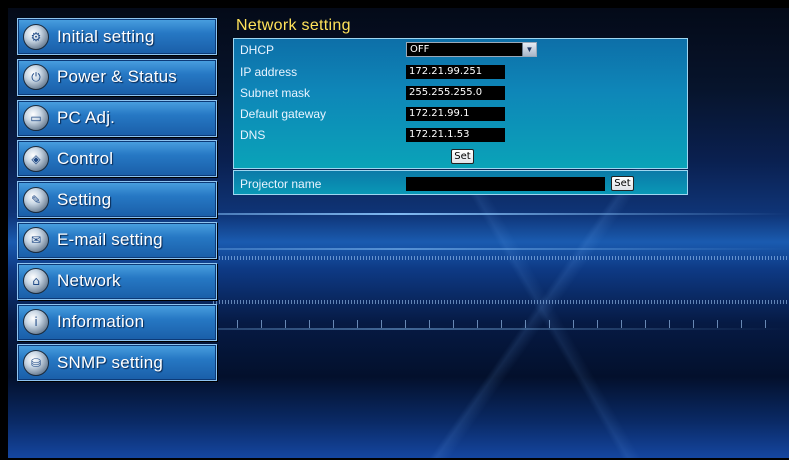 This screenshot has width=789, height=460. I want to click on sidebar-item-snmp-setting: ⛁ SNMP setting, so click(117, 363).